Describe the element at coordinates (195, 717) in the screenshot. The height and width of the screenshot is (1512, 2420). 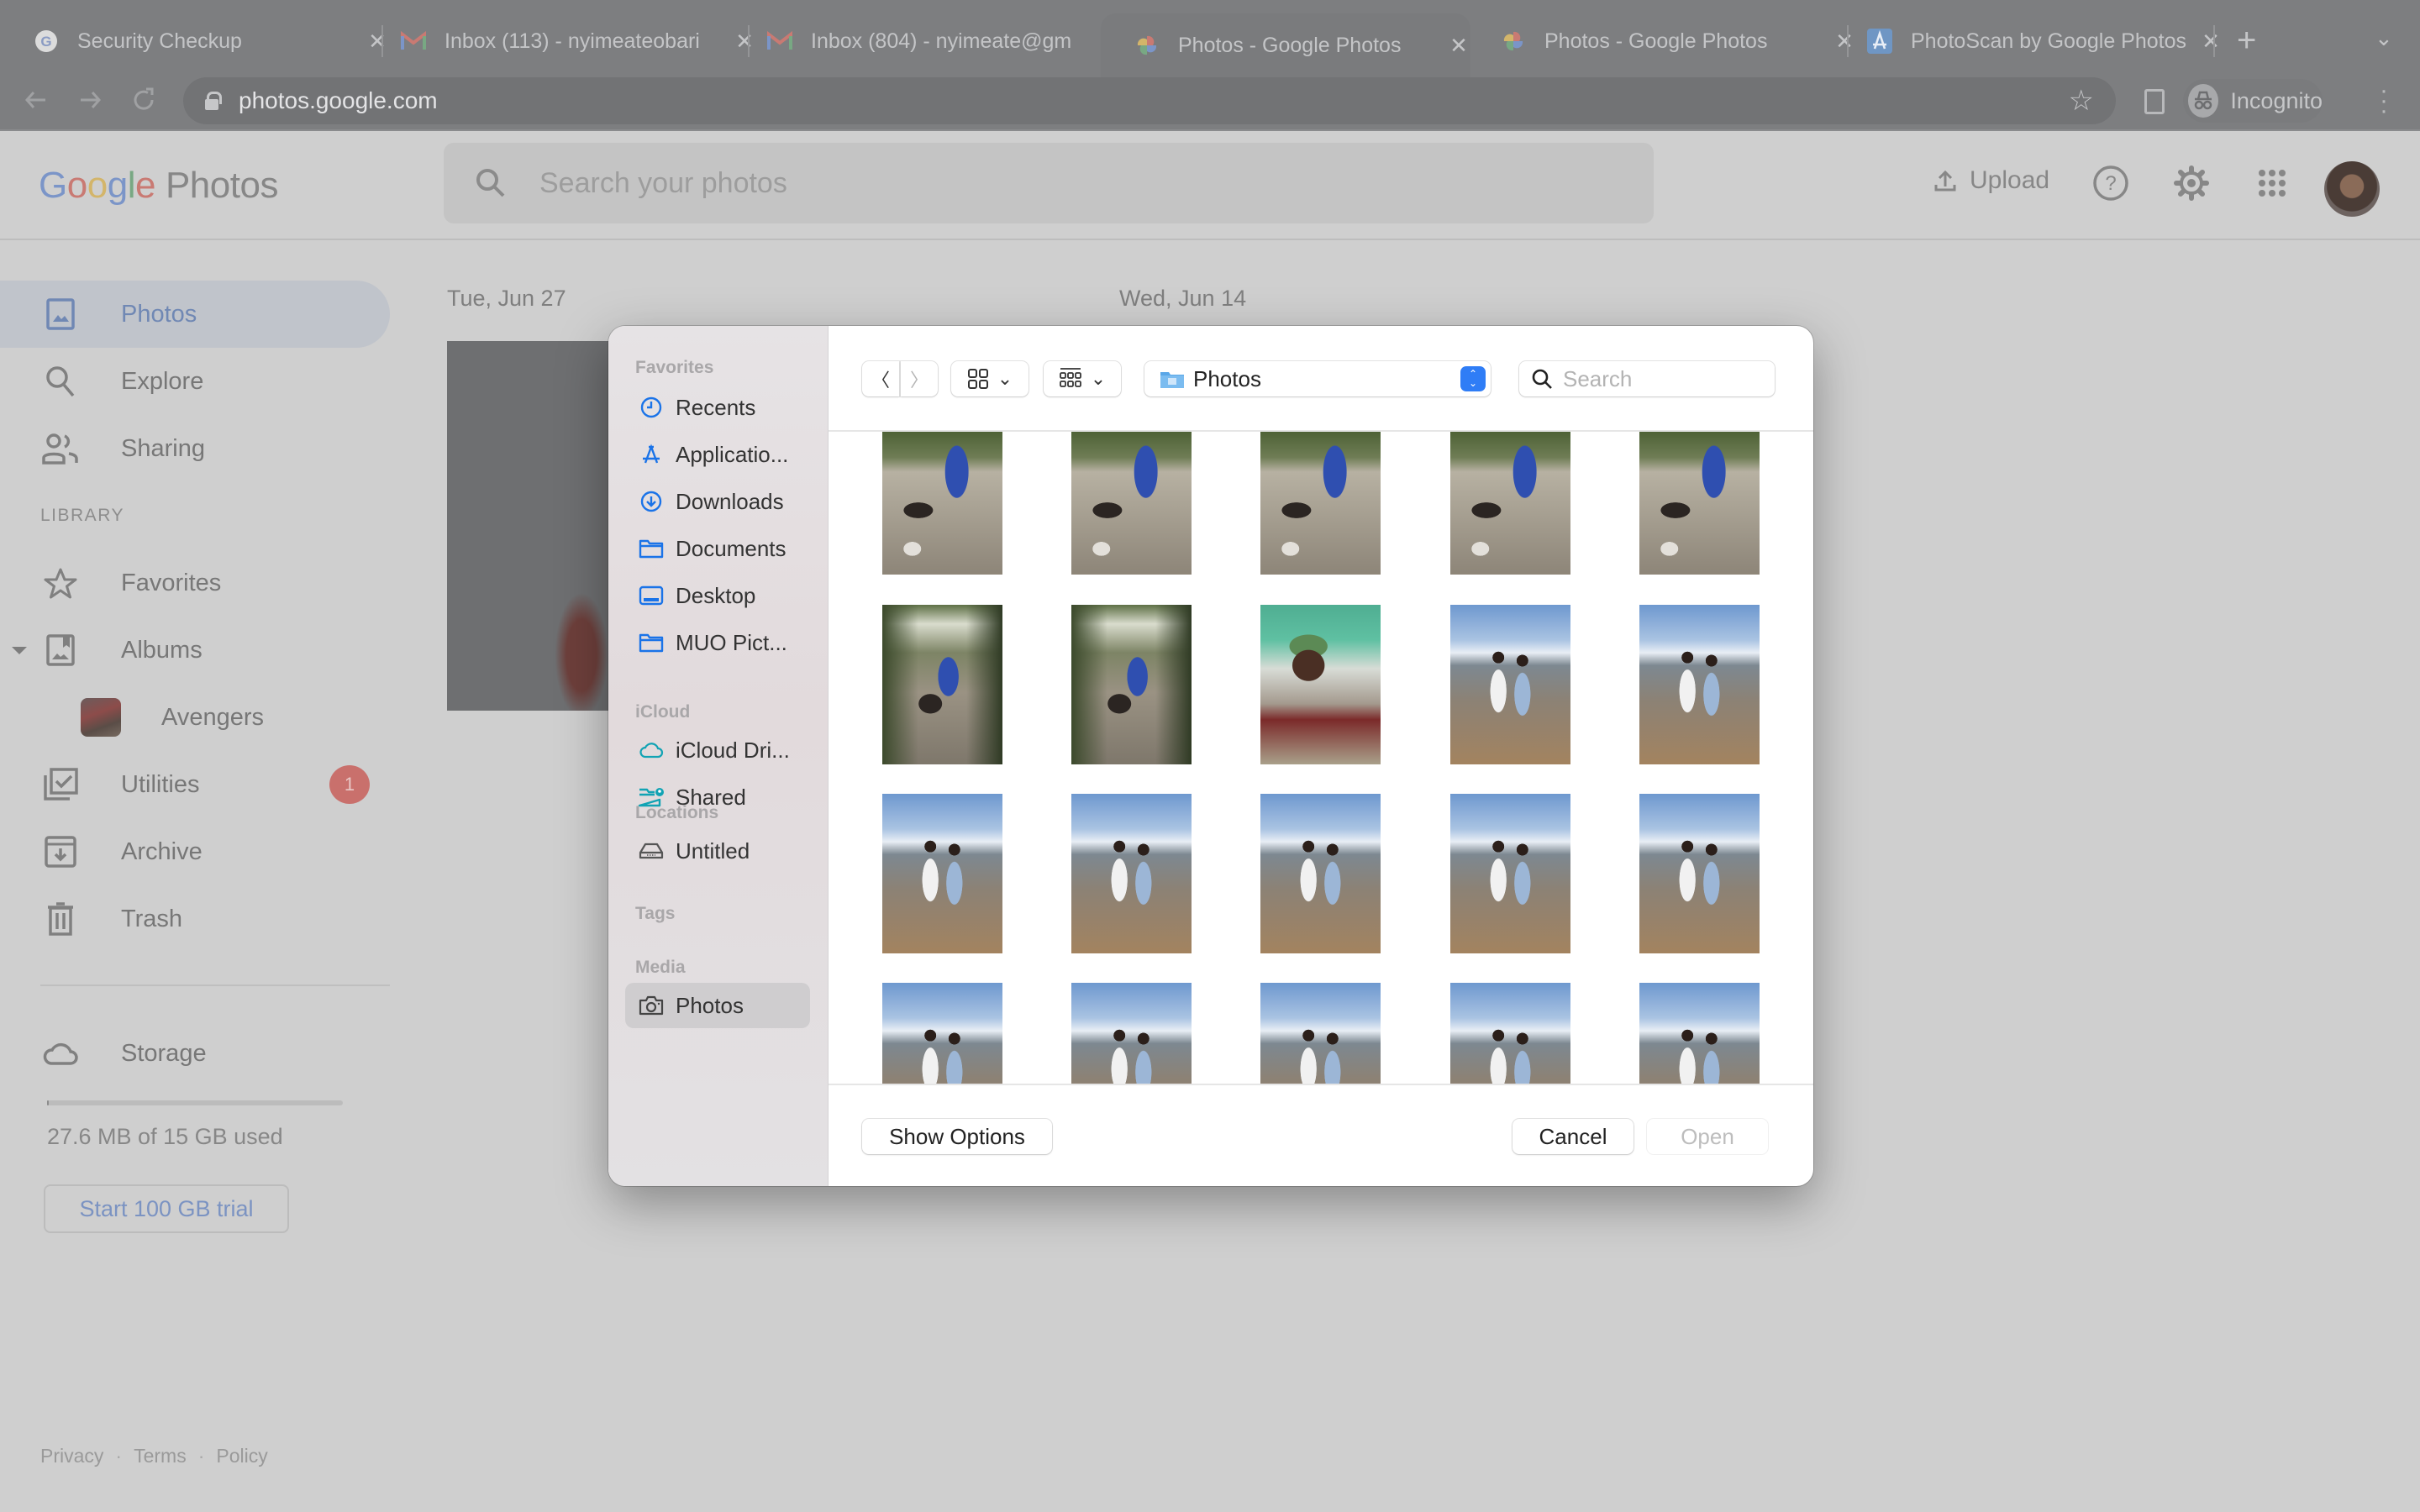
I see `sidebar-item-album-avengers: Avengers` at that location.